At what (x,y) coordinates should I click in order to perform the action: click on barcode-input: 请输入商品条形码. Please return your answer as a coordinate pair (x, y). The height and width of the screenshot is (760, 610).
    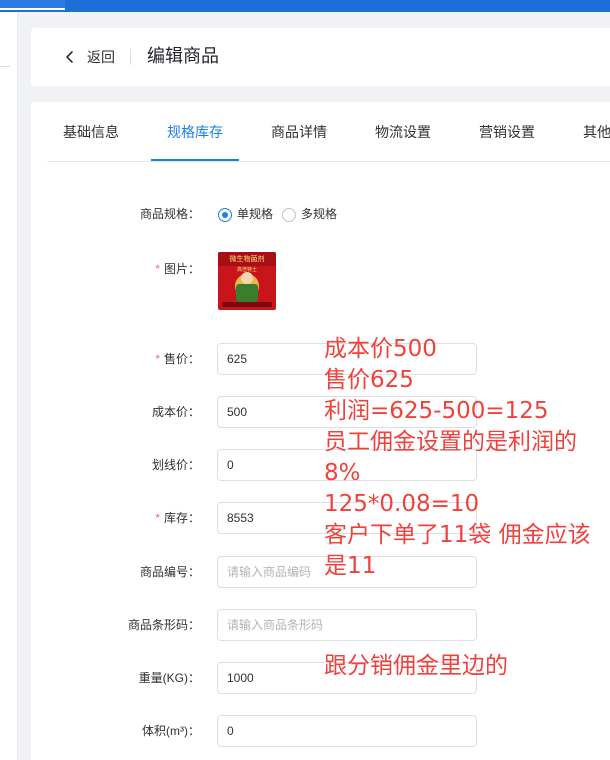
    Looking at the image, I should click on (347, 625).